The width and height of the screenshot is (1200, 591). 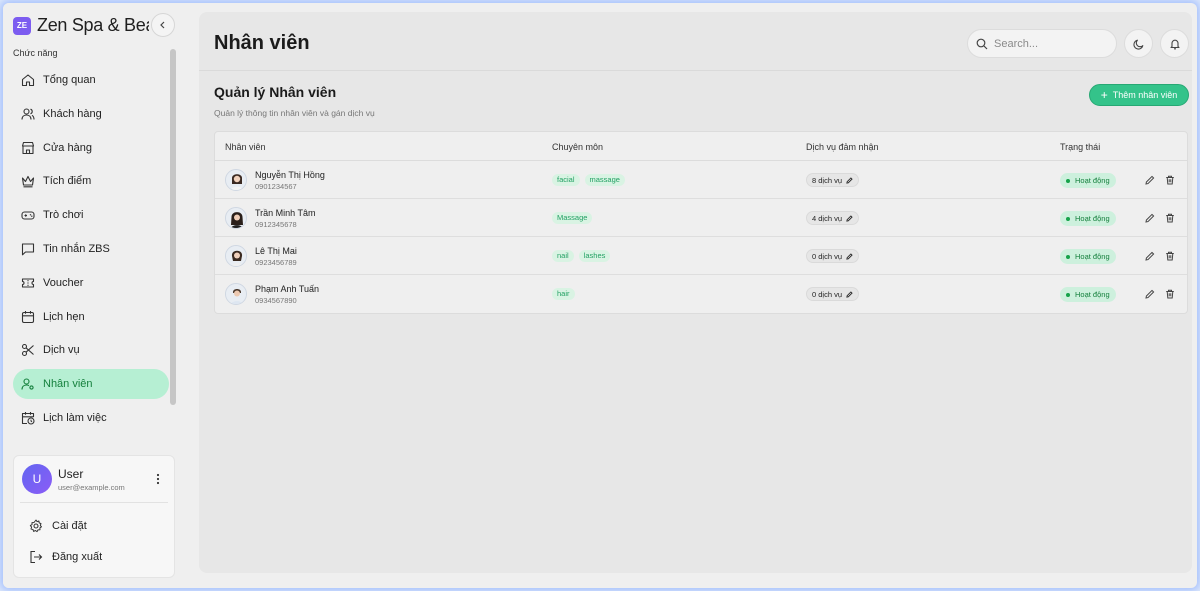 I want to click on services-count-button: 4 dịch vụ, so click(x=833, y=218).